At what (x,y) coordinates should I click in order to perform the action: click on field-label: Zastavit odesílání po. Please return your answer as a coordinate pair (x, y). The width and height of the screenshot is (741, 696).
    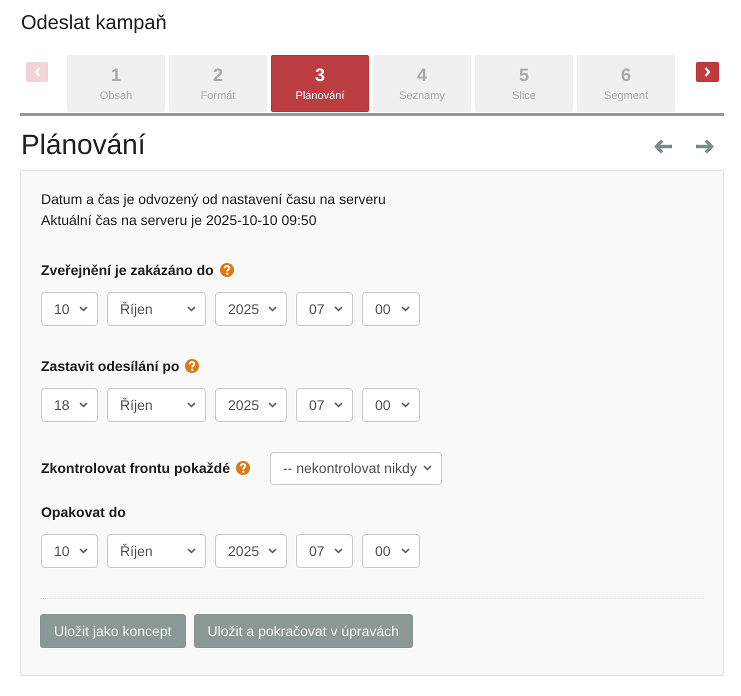
    Looking at the image, I should click on (110, 366).